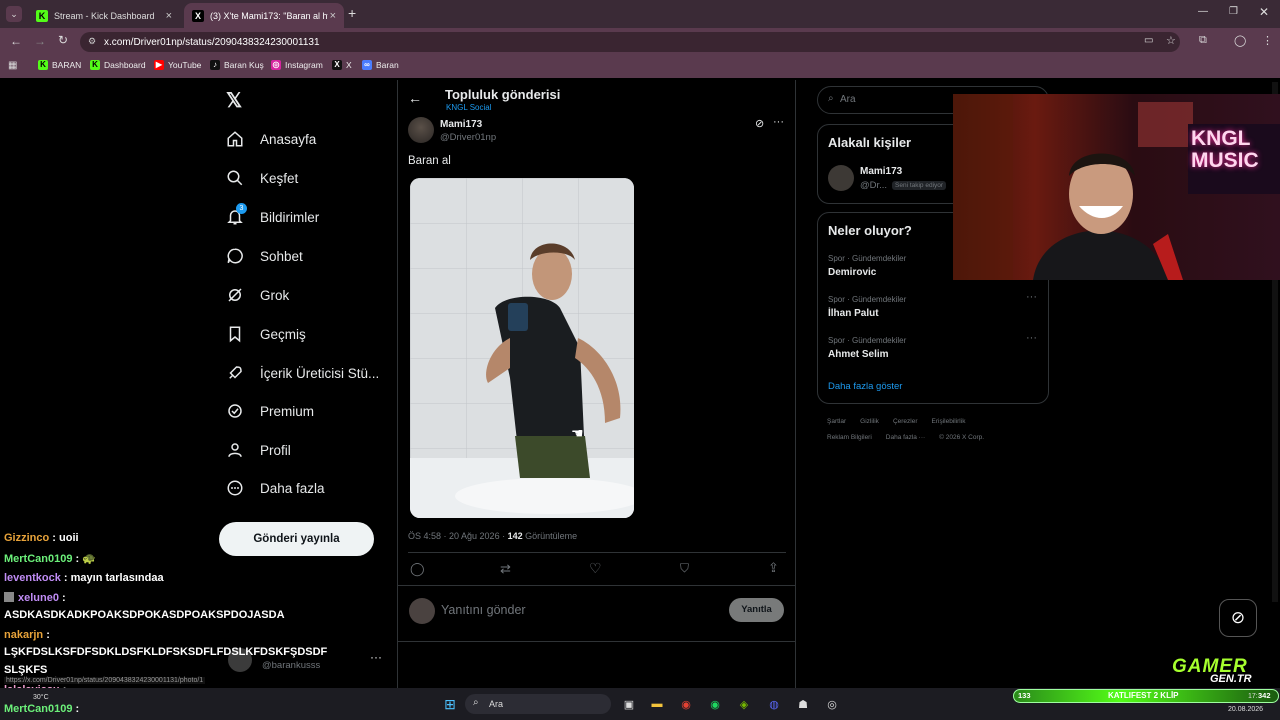  I want to click on menu-icon: ⋮, so click(1267, 40).